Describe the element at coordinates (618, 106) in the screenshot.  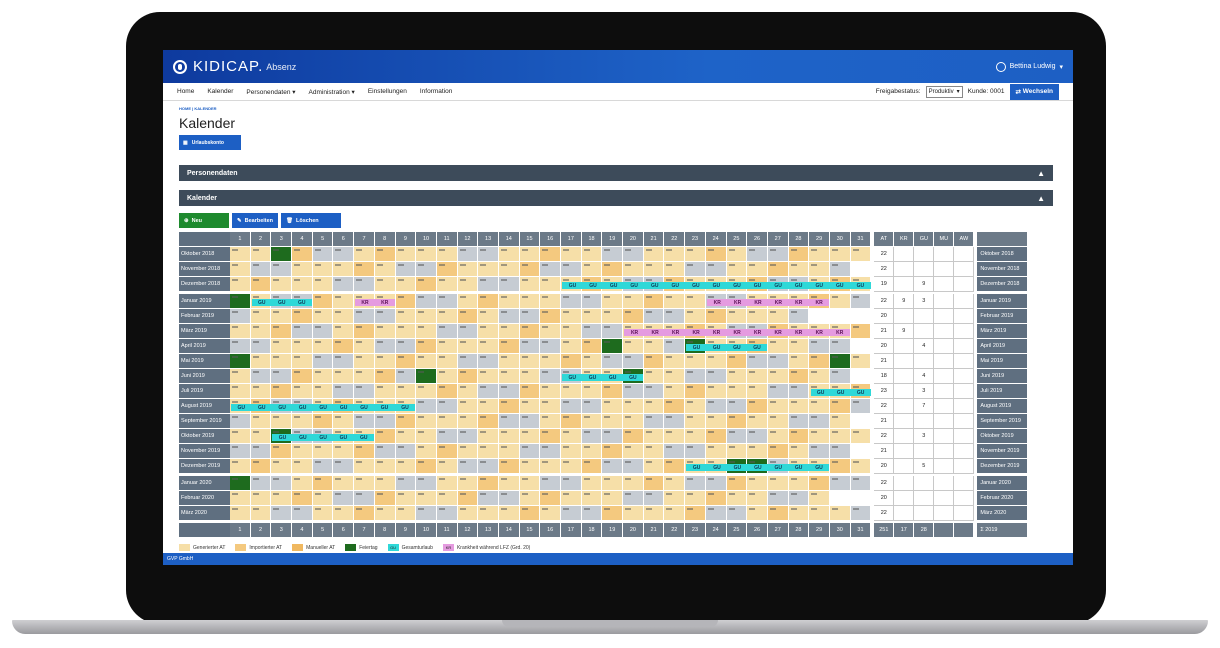
I see `breadcrumb: HOME | KALENDER` at that location.